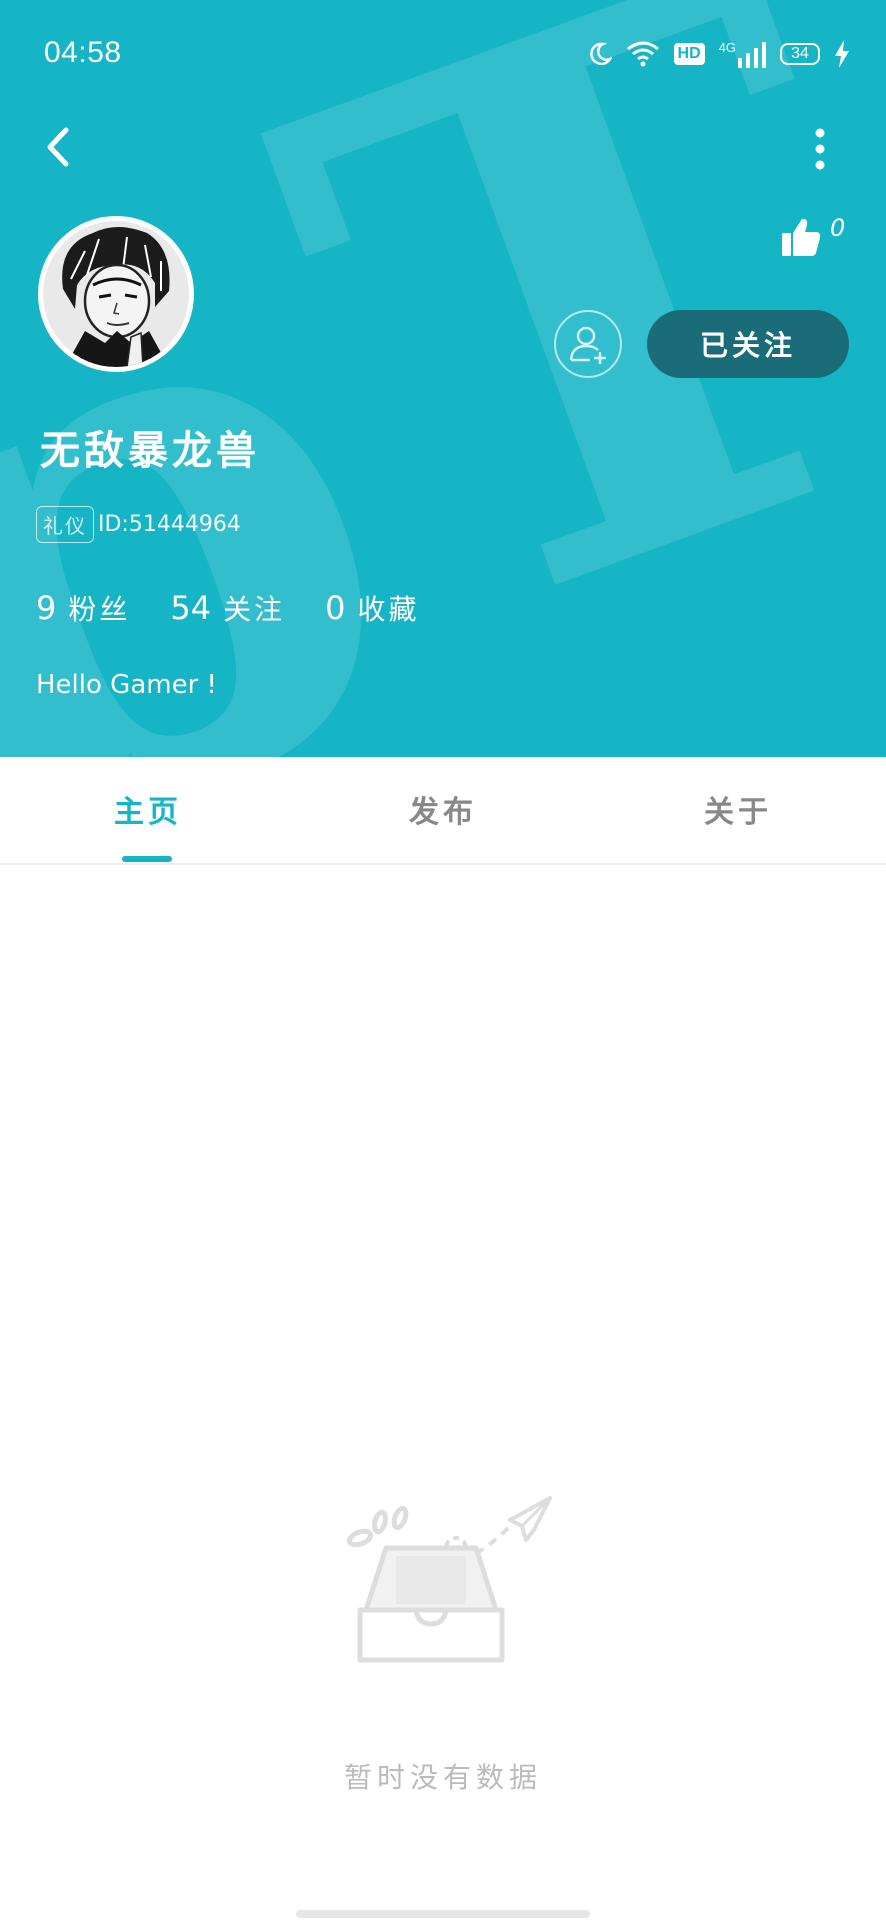  I want to click on username: 无敌暴龙兽, so click(150, 451).